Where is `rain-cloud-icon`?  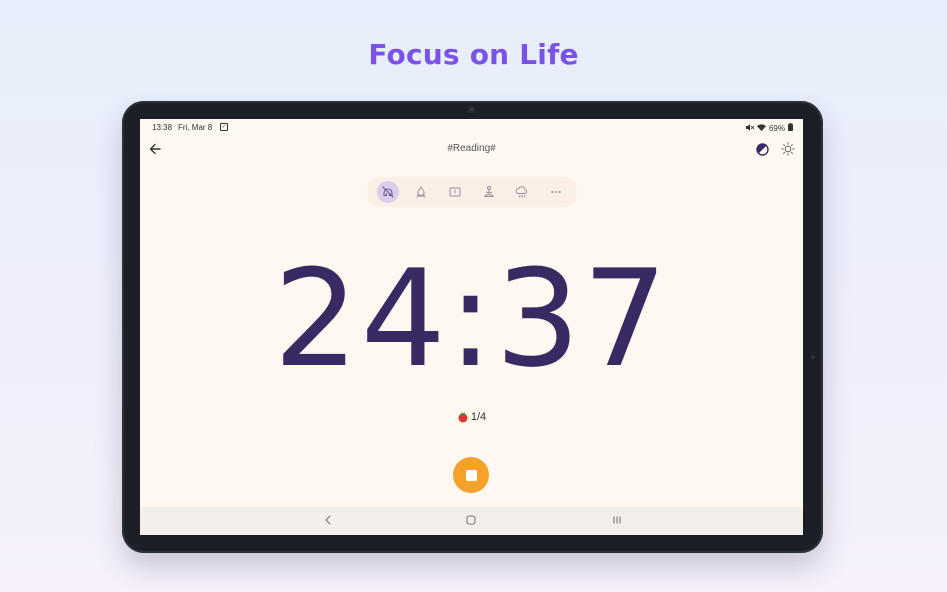
rain-cloud-icon is located at coordinates (522, 192).